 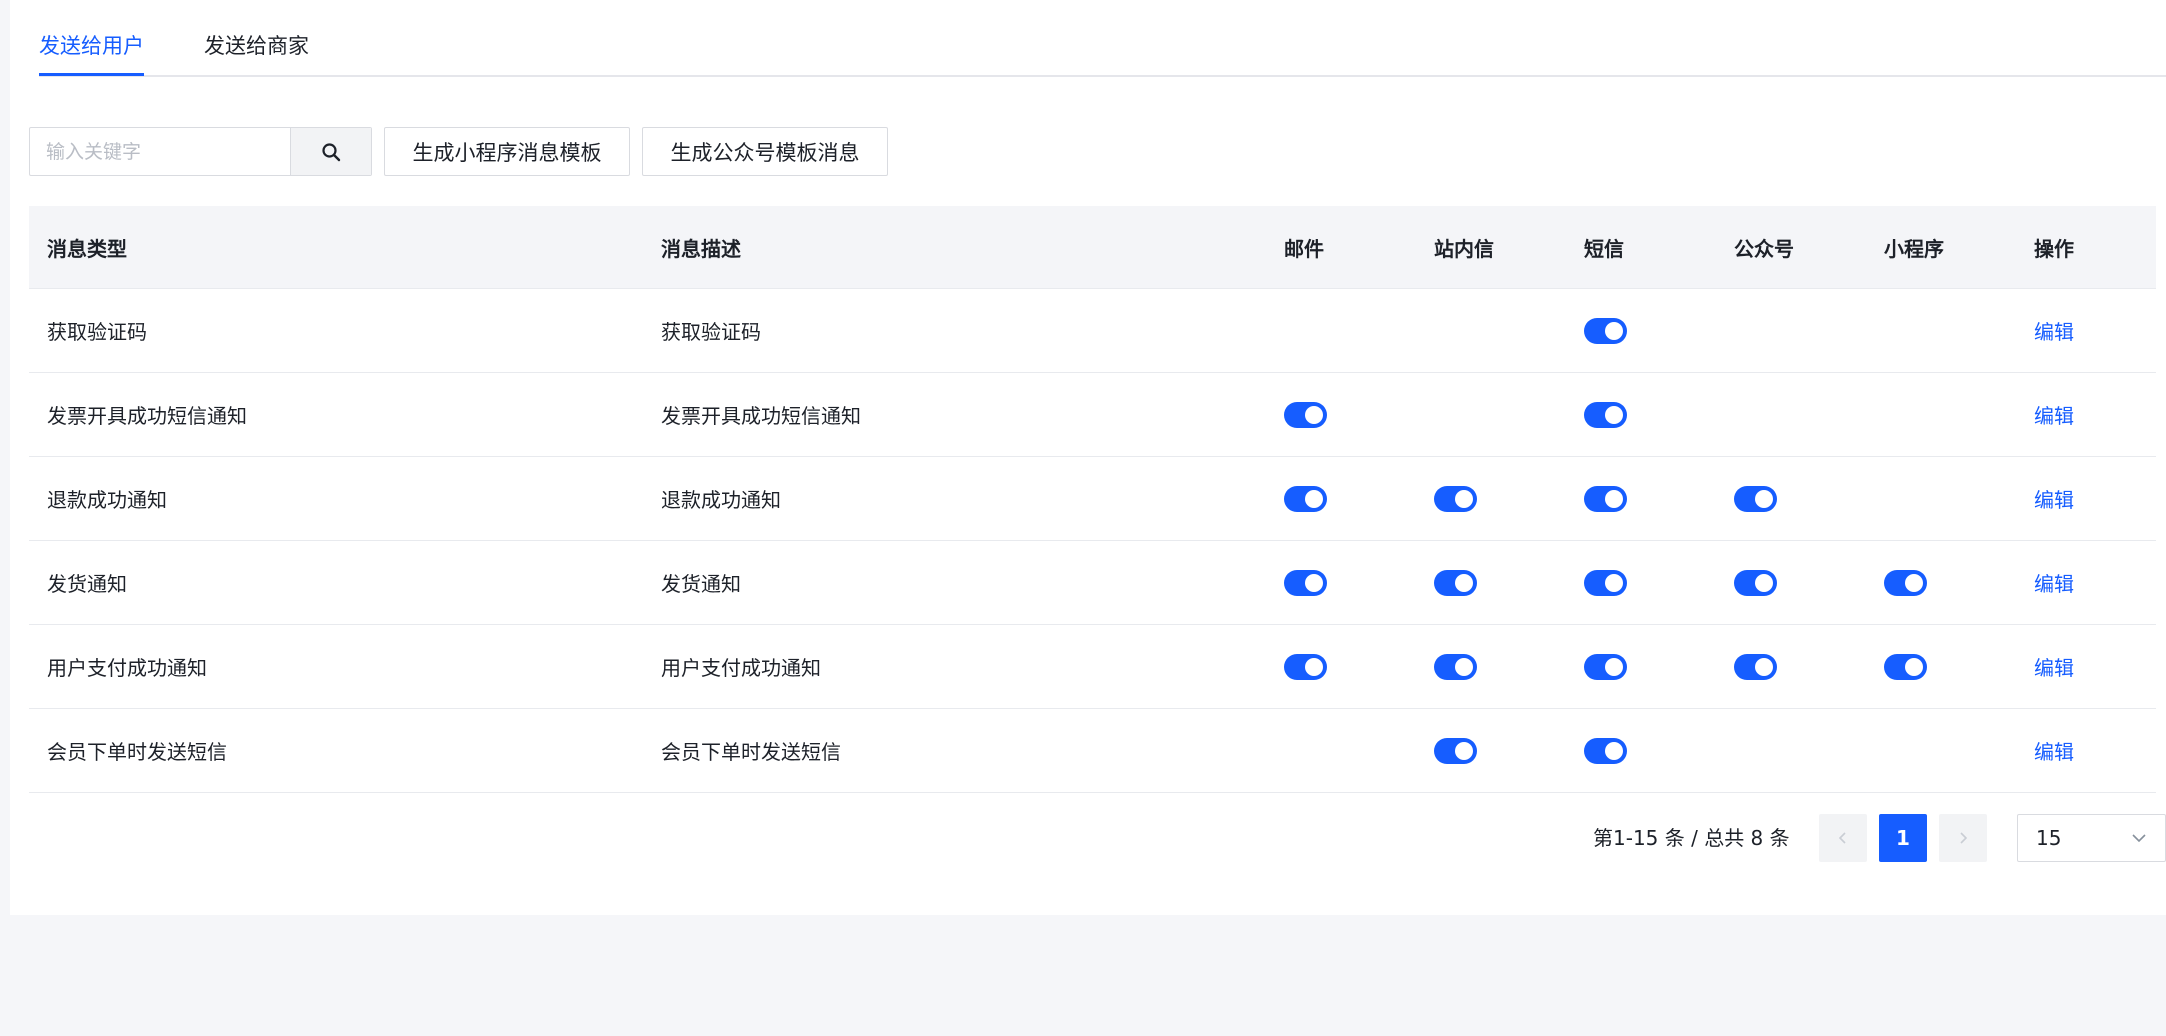 What do you see at coordinates (765, 151) in the screenshot?
I see `generate-wx-template-button: 生成公众号模板消息` at bounding box center [765, 151].